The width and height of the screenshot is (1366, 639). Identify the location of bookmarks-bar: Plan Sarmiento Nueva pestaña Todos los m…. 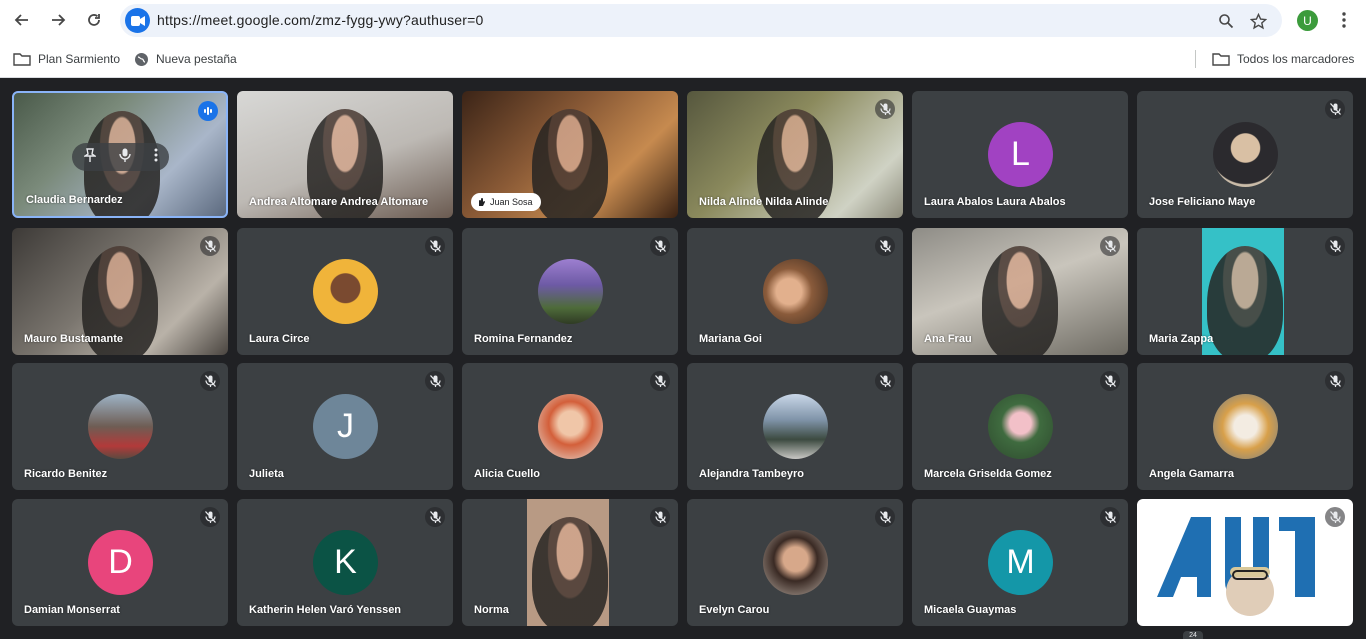
(683, 59).